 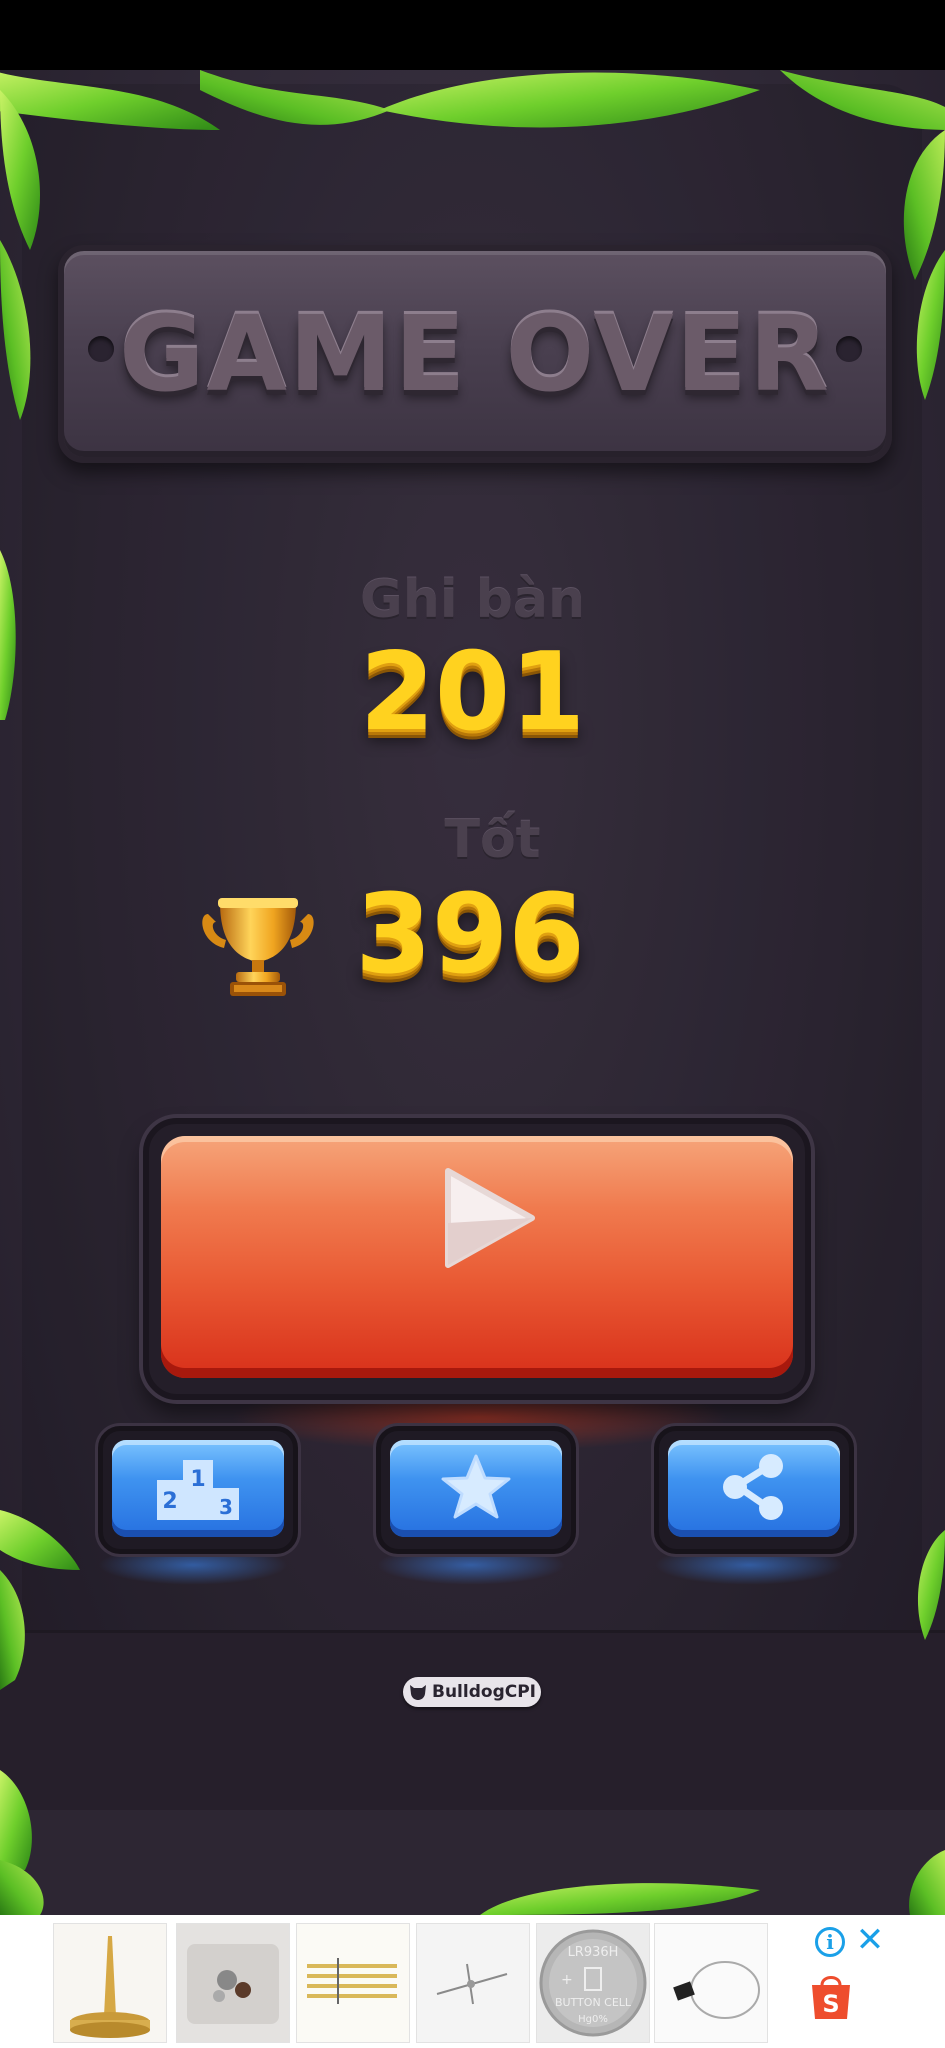 I want to click on wire-loop-image, so click(x=711, y=1983).